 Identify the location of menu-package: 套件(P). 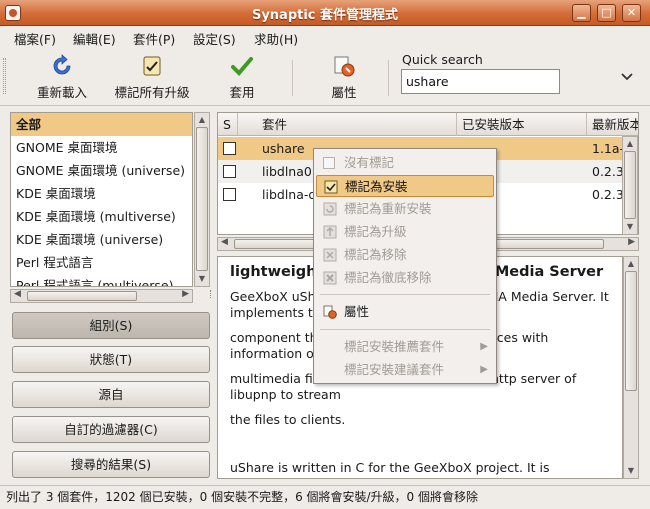
(154, 38).